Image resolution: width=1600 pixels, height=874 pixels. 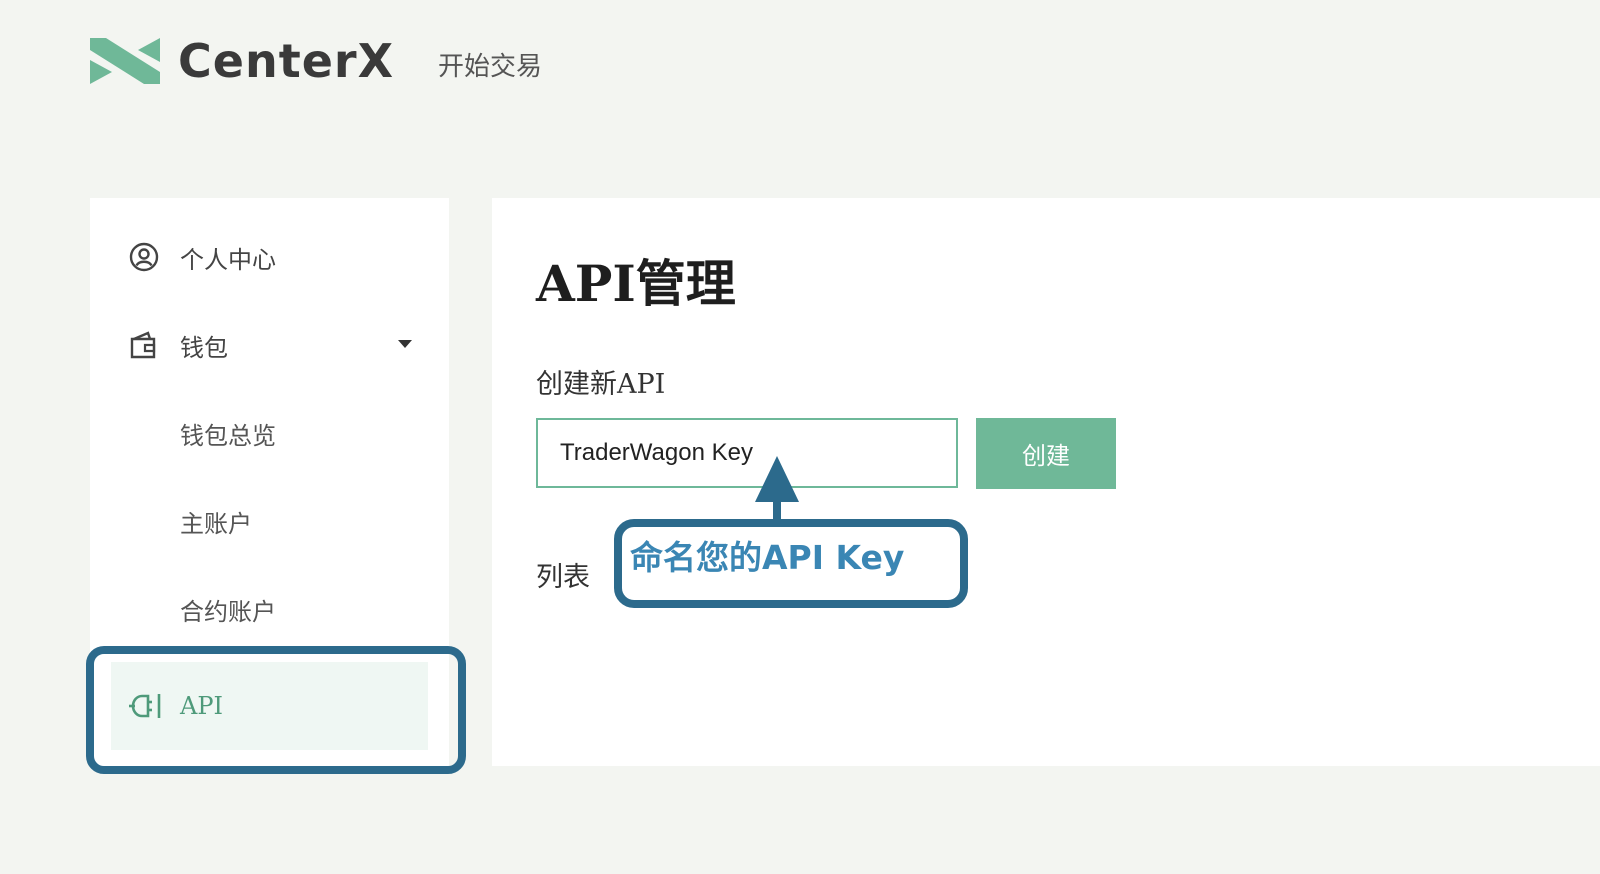 I want to click on nav-start-trading: 开始交易, so click(x=490, y=64).